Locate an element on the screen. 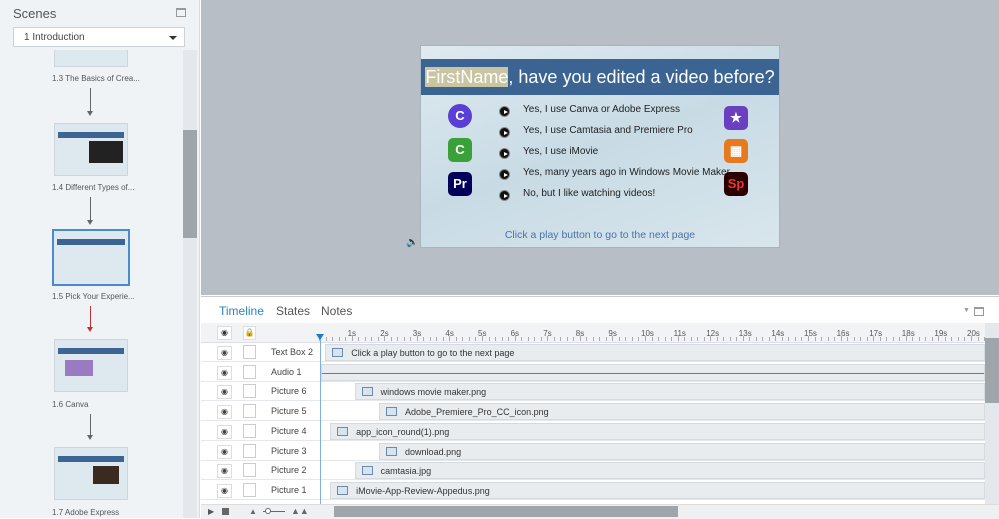 The width and height of the screenshot is (999, 519). adobe-spark-icon: Sp is located at coordinates (736, 184).